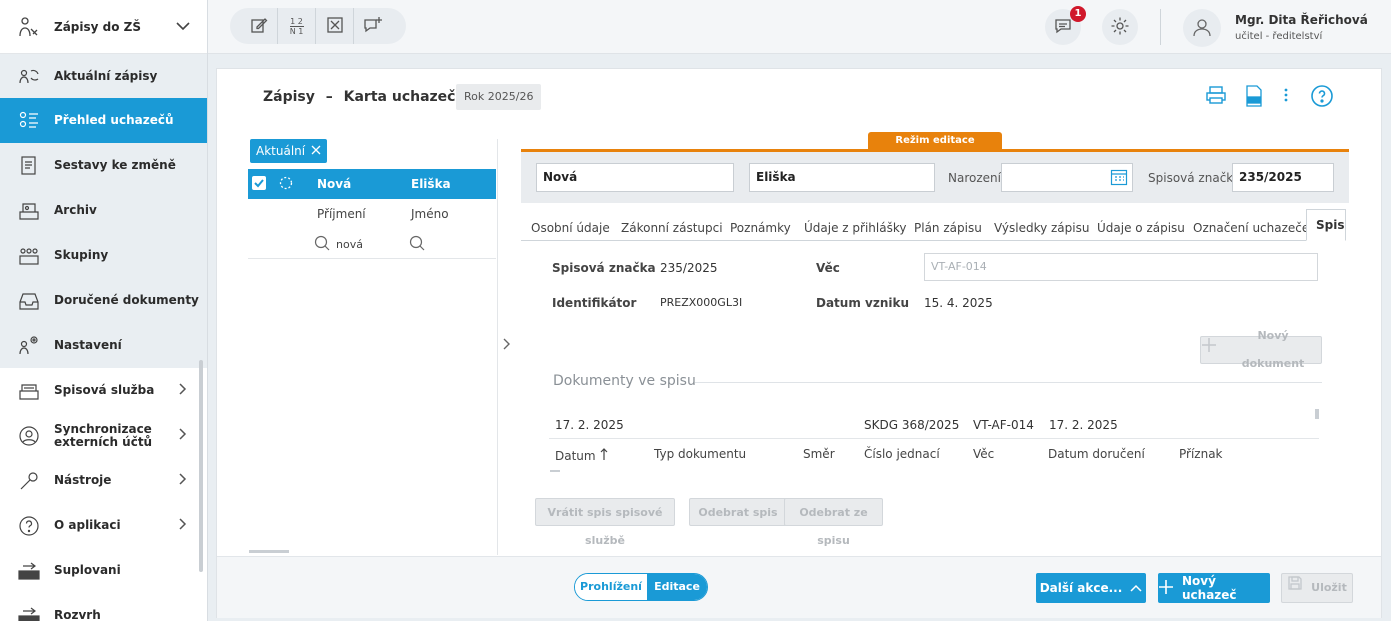 This screenshot has width=1391, height=621. I want to click on fraction-top: 1 2, so click(296, 21).